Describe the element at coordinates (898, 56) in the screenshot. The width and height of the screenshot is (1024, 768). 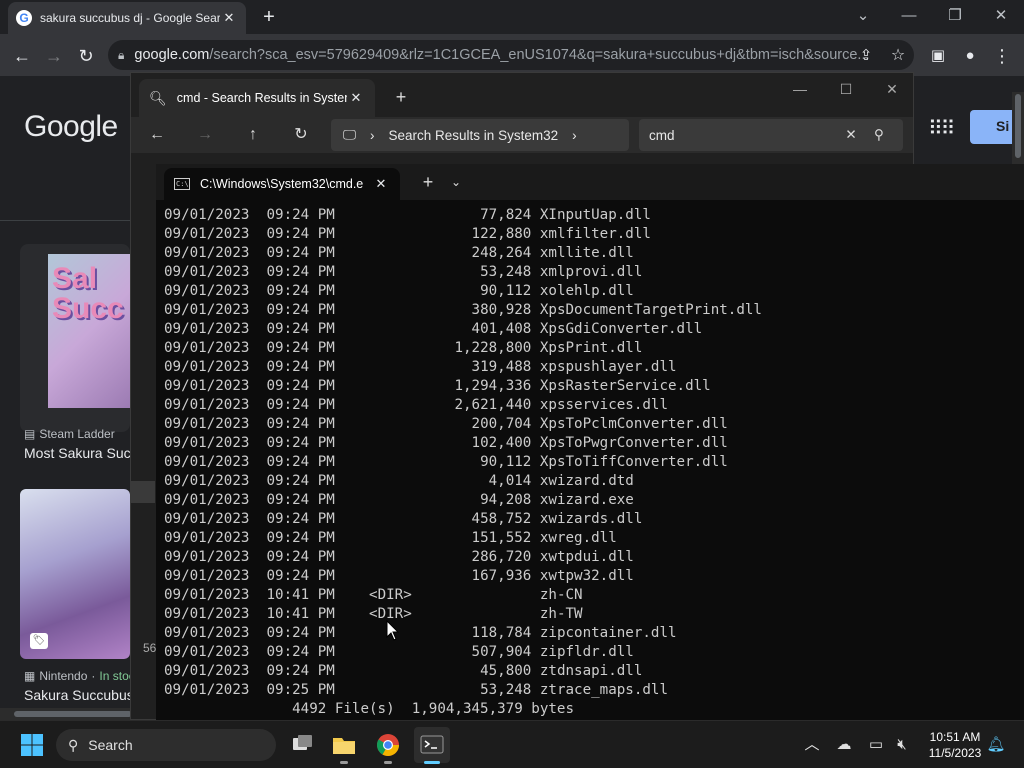
I see `bookmark-star-icon: ☆` at that location.